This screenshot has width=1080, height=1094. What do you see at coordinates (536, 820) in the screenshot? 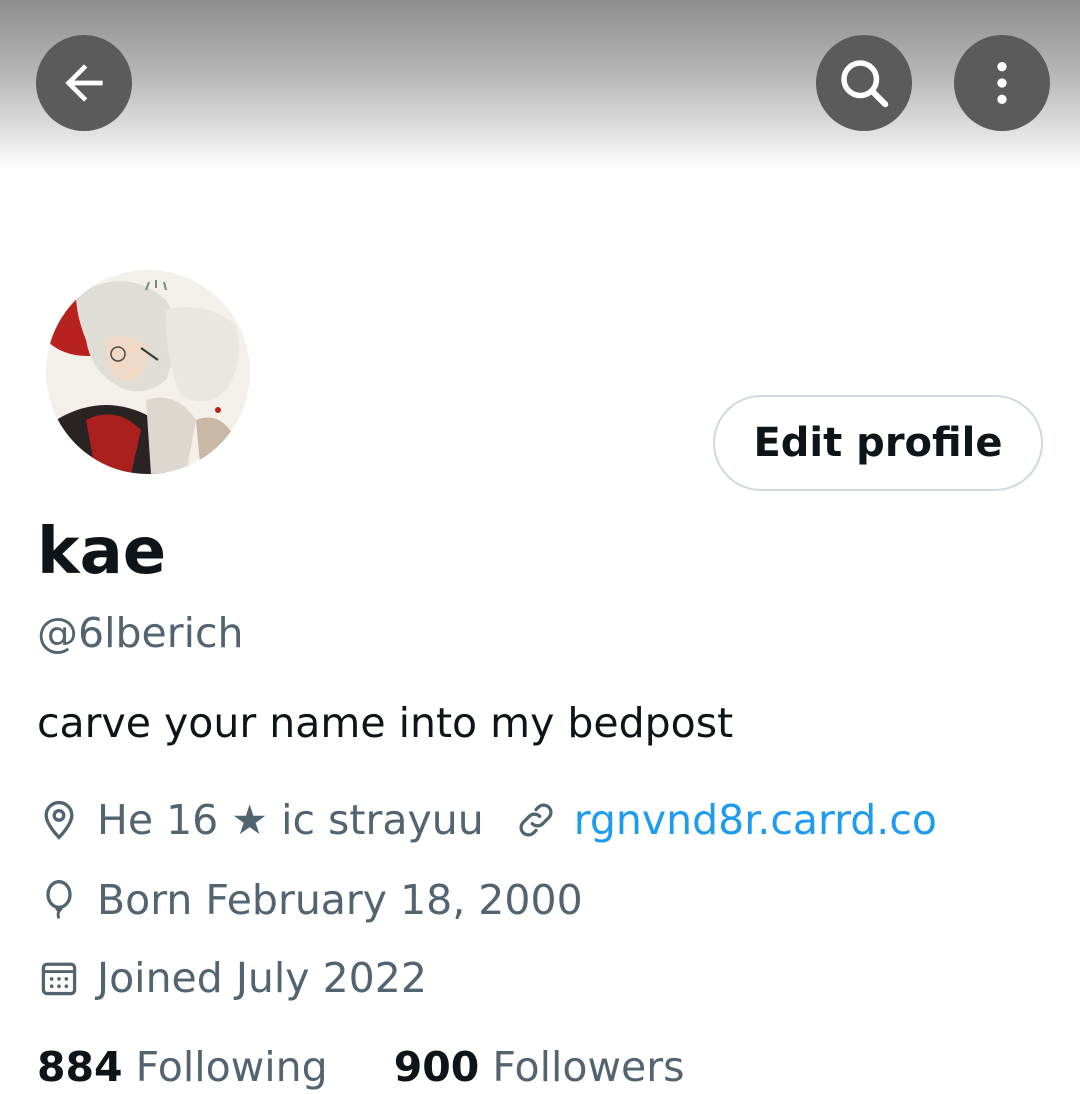
I see `link-icon` at bounding box center [536, 820].